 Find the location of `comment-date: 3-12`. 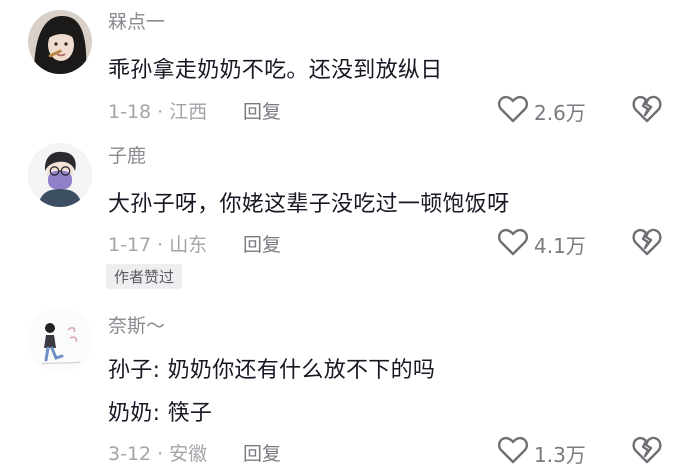

comment-date: 3-12 is located at coordinates (130, 454).